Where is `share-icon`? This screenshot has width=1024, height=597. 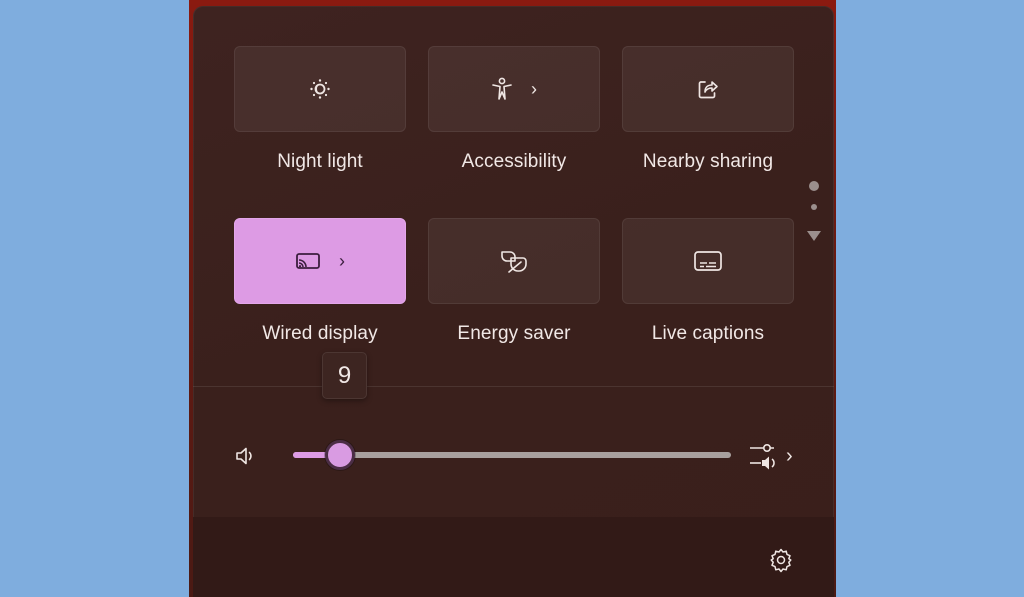
share-icon is located at coordinates (708, 89).